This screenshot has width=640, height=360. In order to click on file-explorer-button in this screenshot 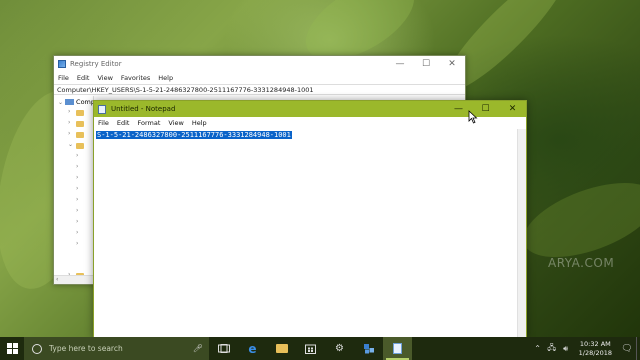, I will do `click(281, 348)`.